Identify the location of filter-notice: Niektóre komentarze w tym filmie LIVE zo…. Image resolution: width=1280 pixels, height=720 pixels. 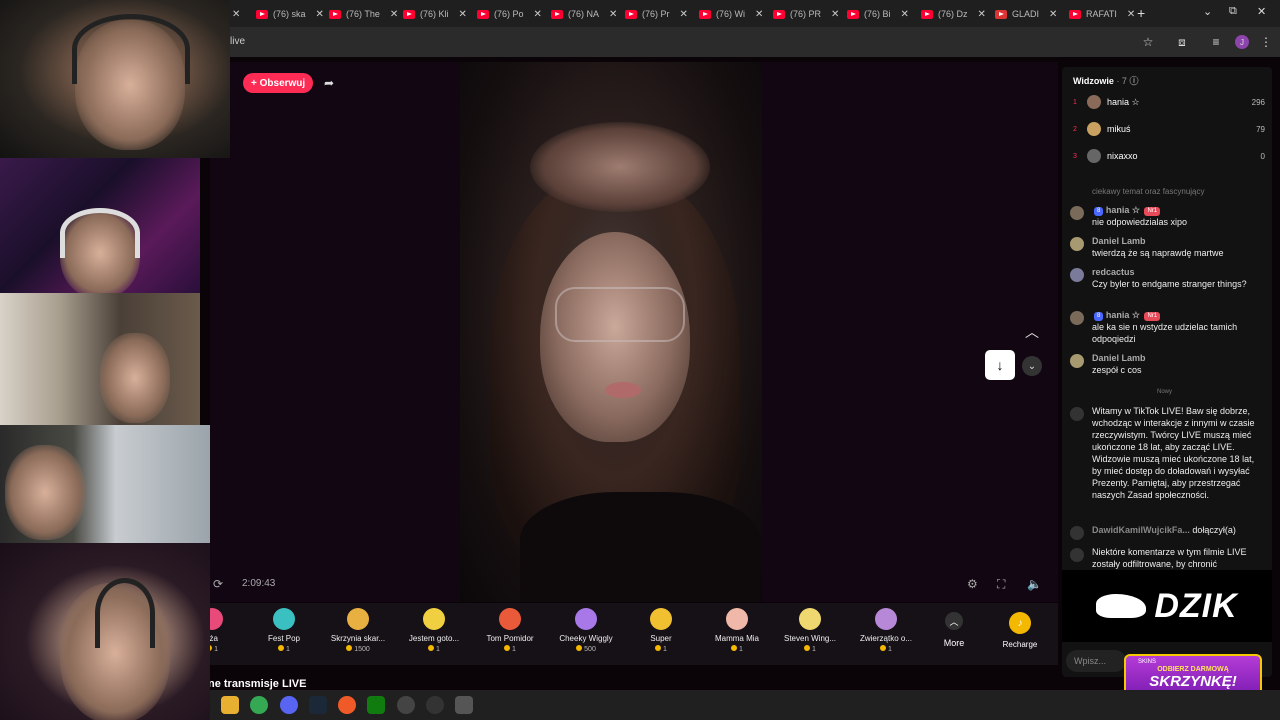
(1165, 558).